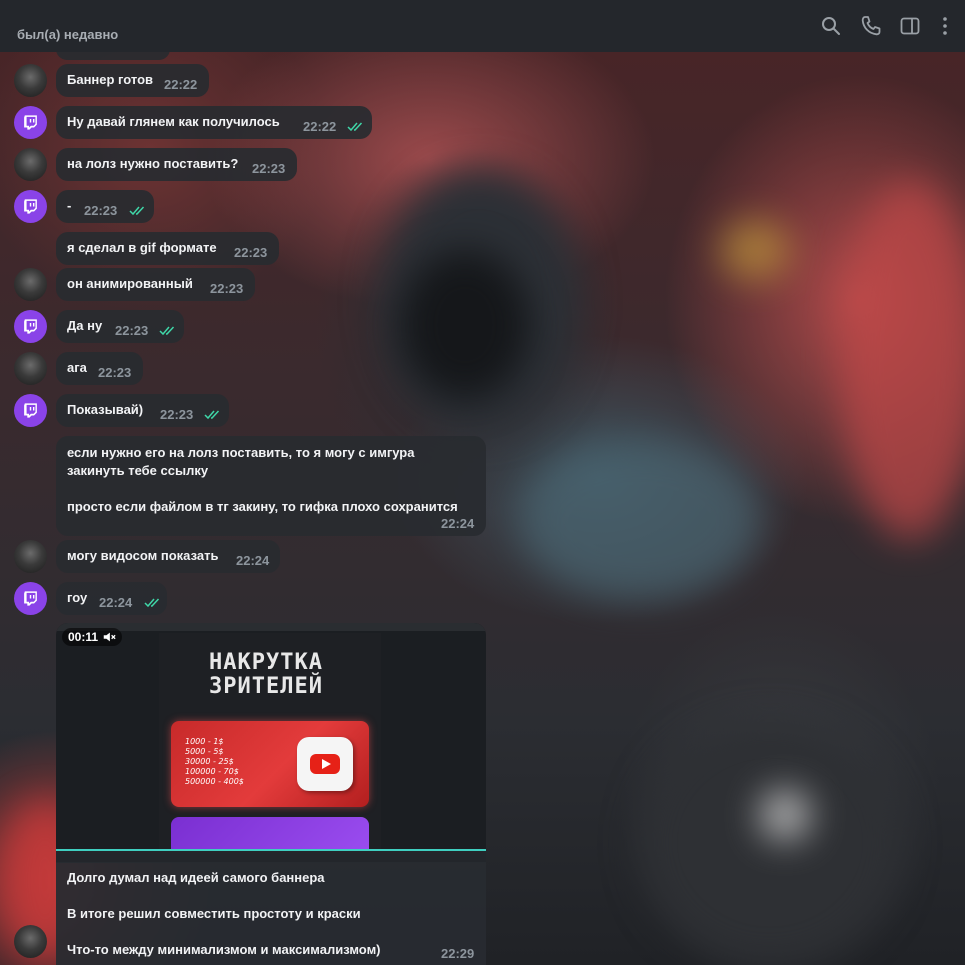 This screenshot has width=965, height=965. I want to click on message-bubble: Показывай) 22:23, so click(142, 410).